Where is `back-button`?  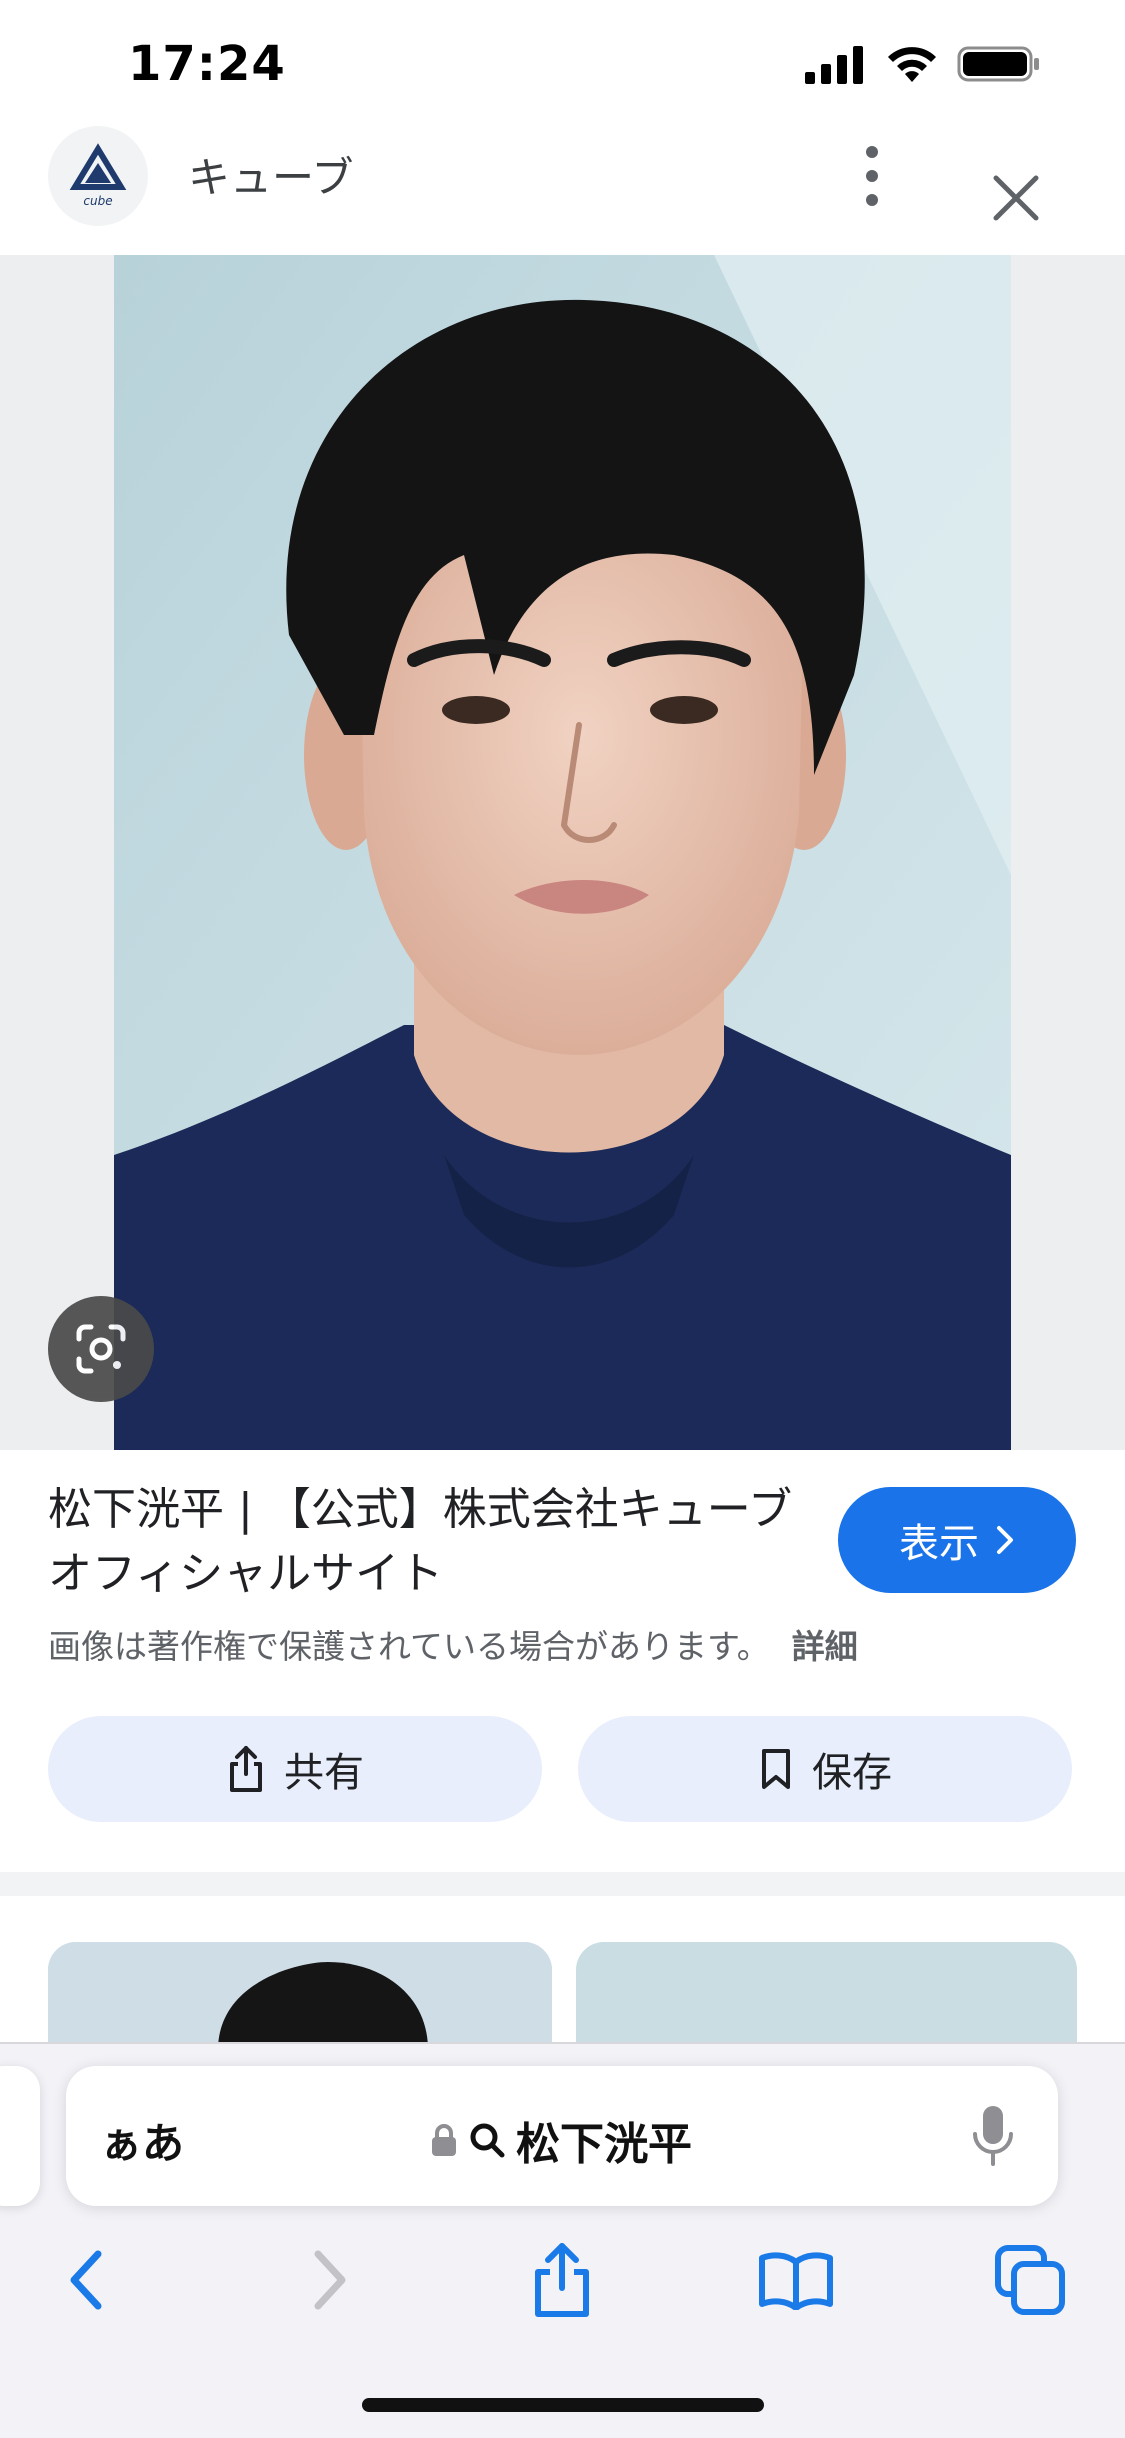 back-button is located at coordinates (86, 2280).